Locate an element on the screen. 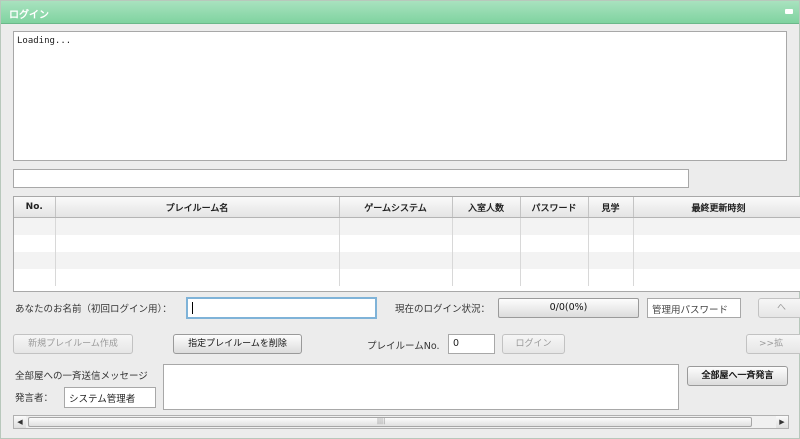  create-room-button: 新規プレイルーム作成 is located at coordinates (73, 344).